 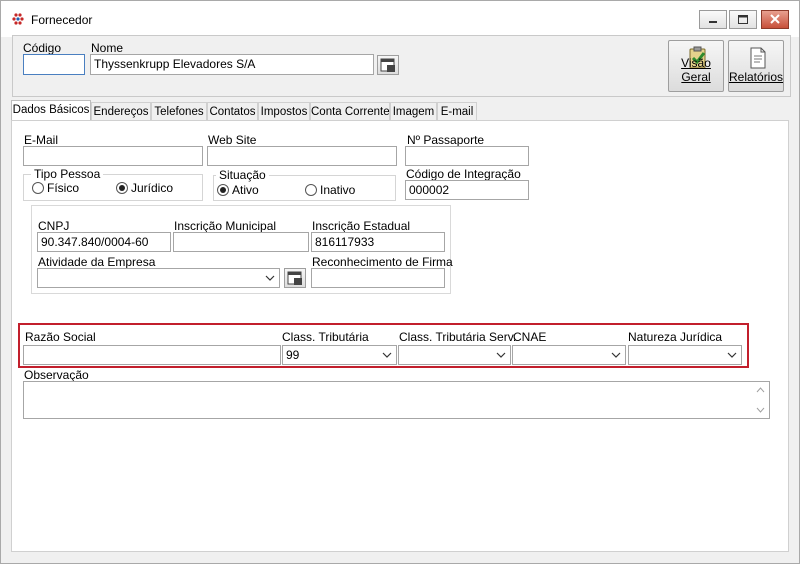 I want to click on juridico-radio, so click(x=122, y=188).